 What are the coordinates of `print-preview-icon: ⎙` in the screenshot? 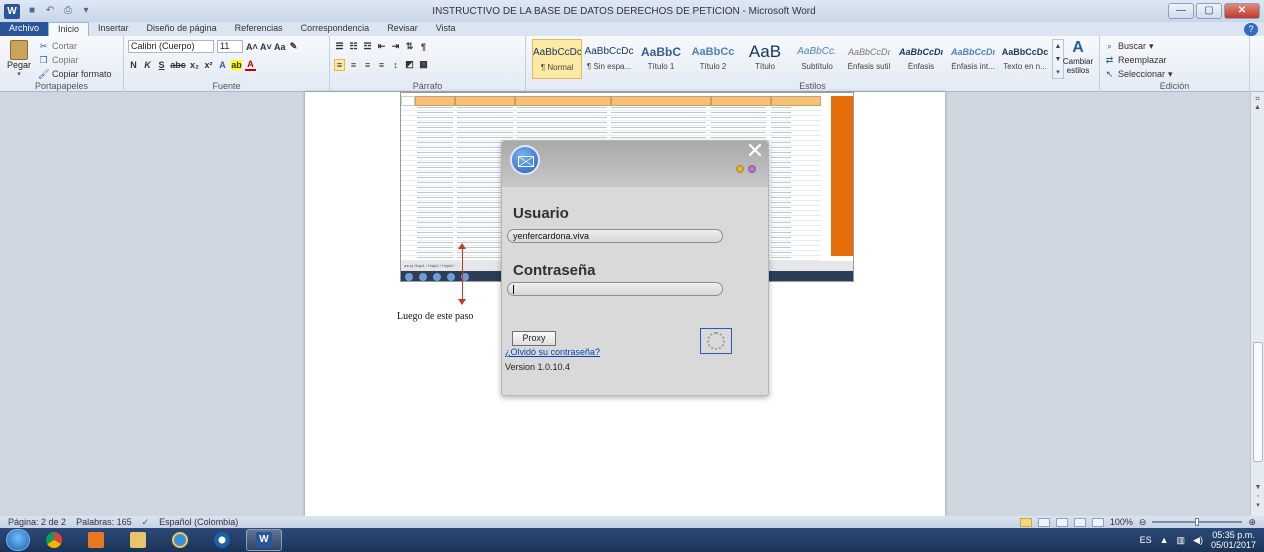 It's located at (68, 11).